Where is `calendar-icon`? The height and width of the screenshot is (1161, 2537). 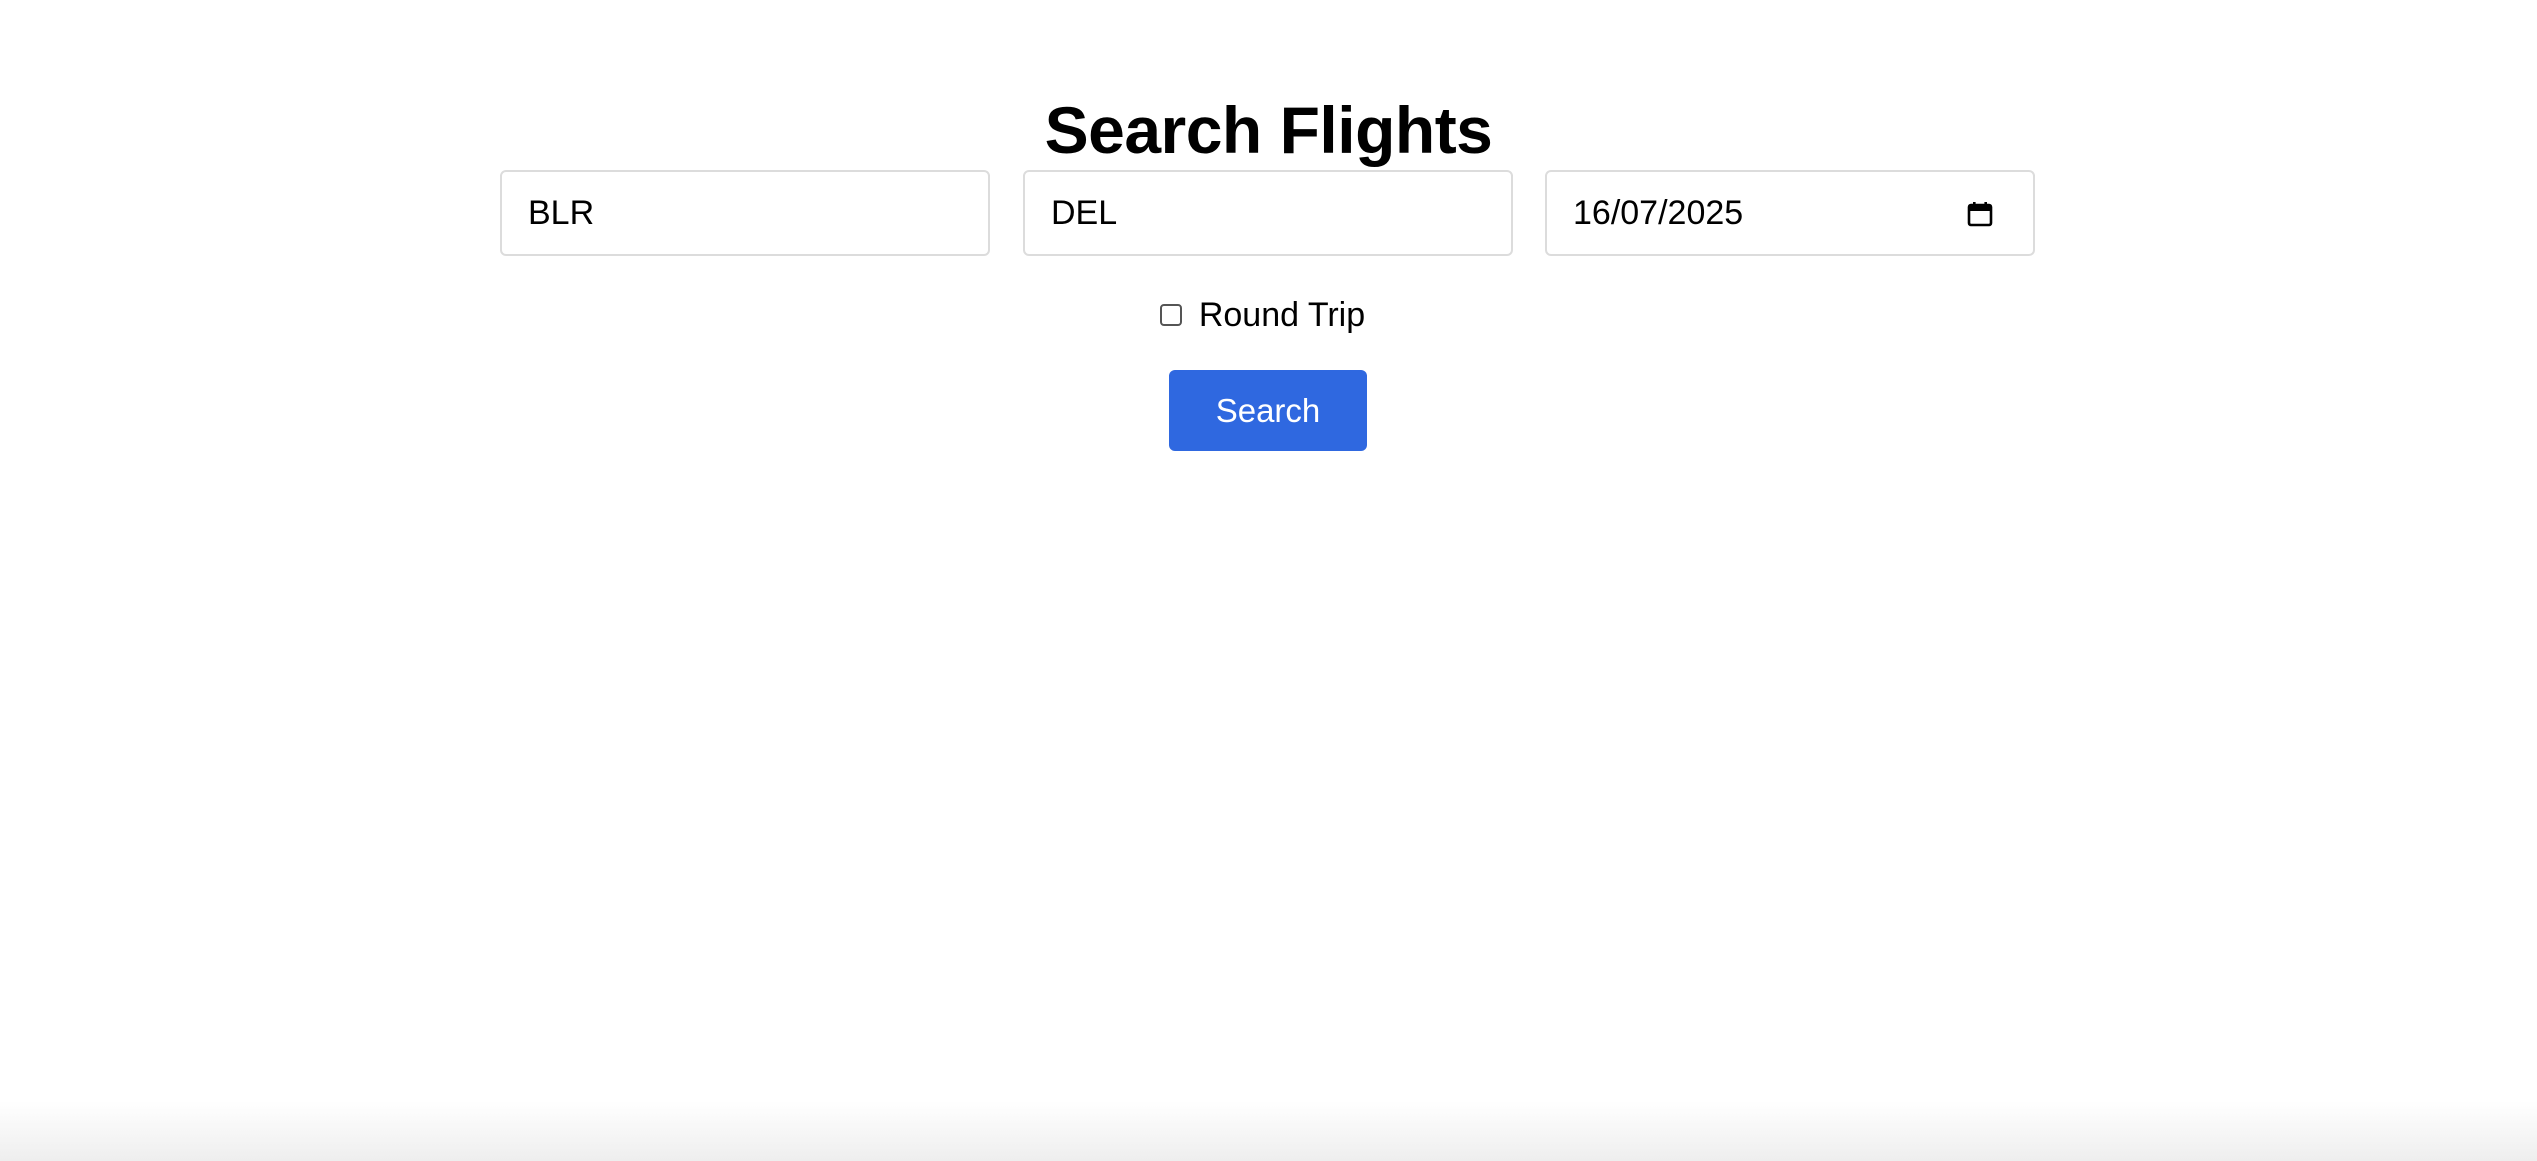 calendar-icon is located at coordinates (1980, 214).